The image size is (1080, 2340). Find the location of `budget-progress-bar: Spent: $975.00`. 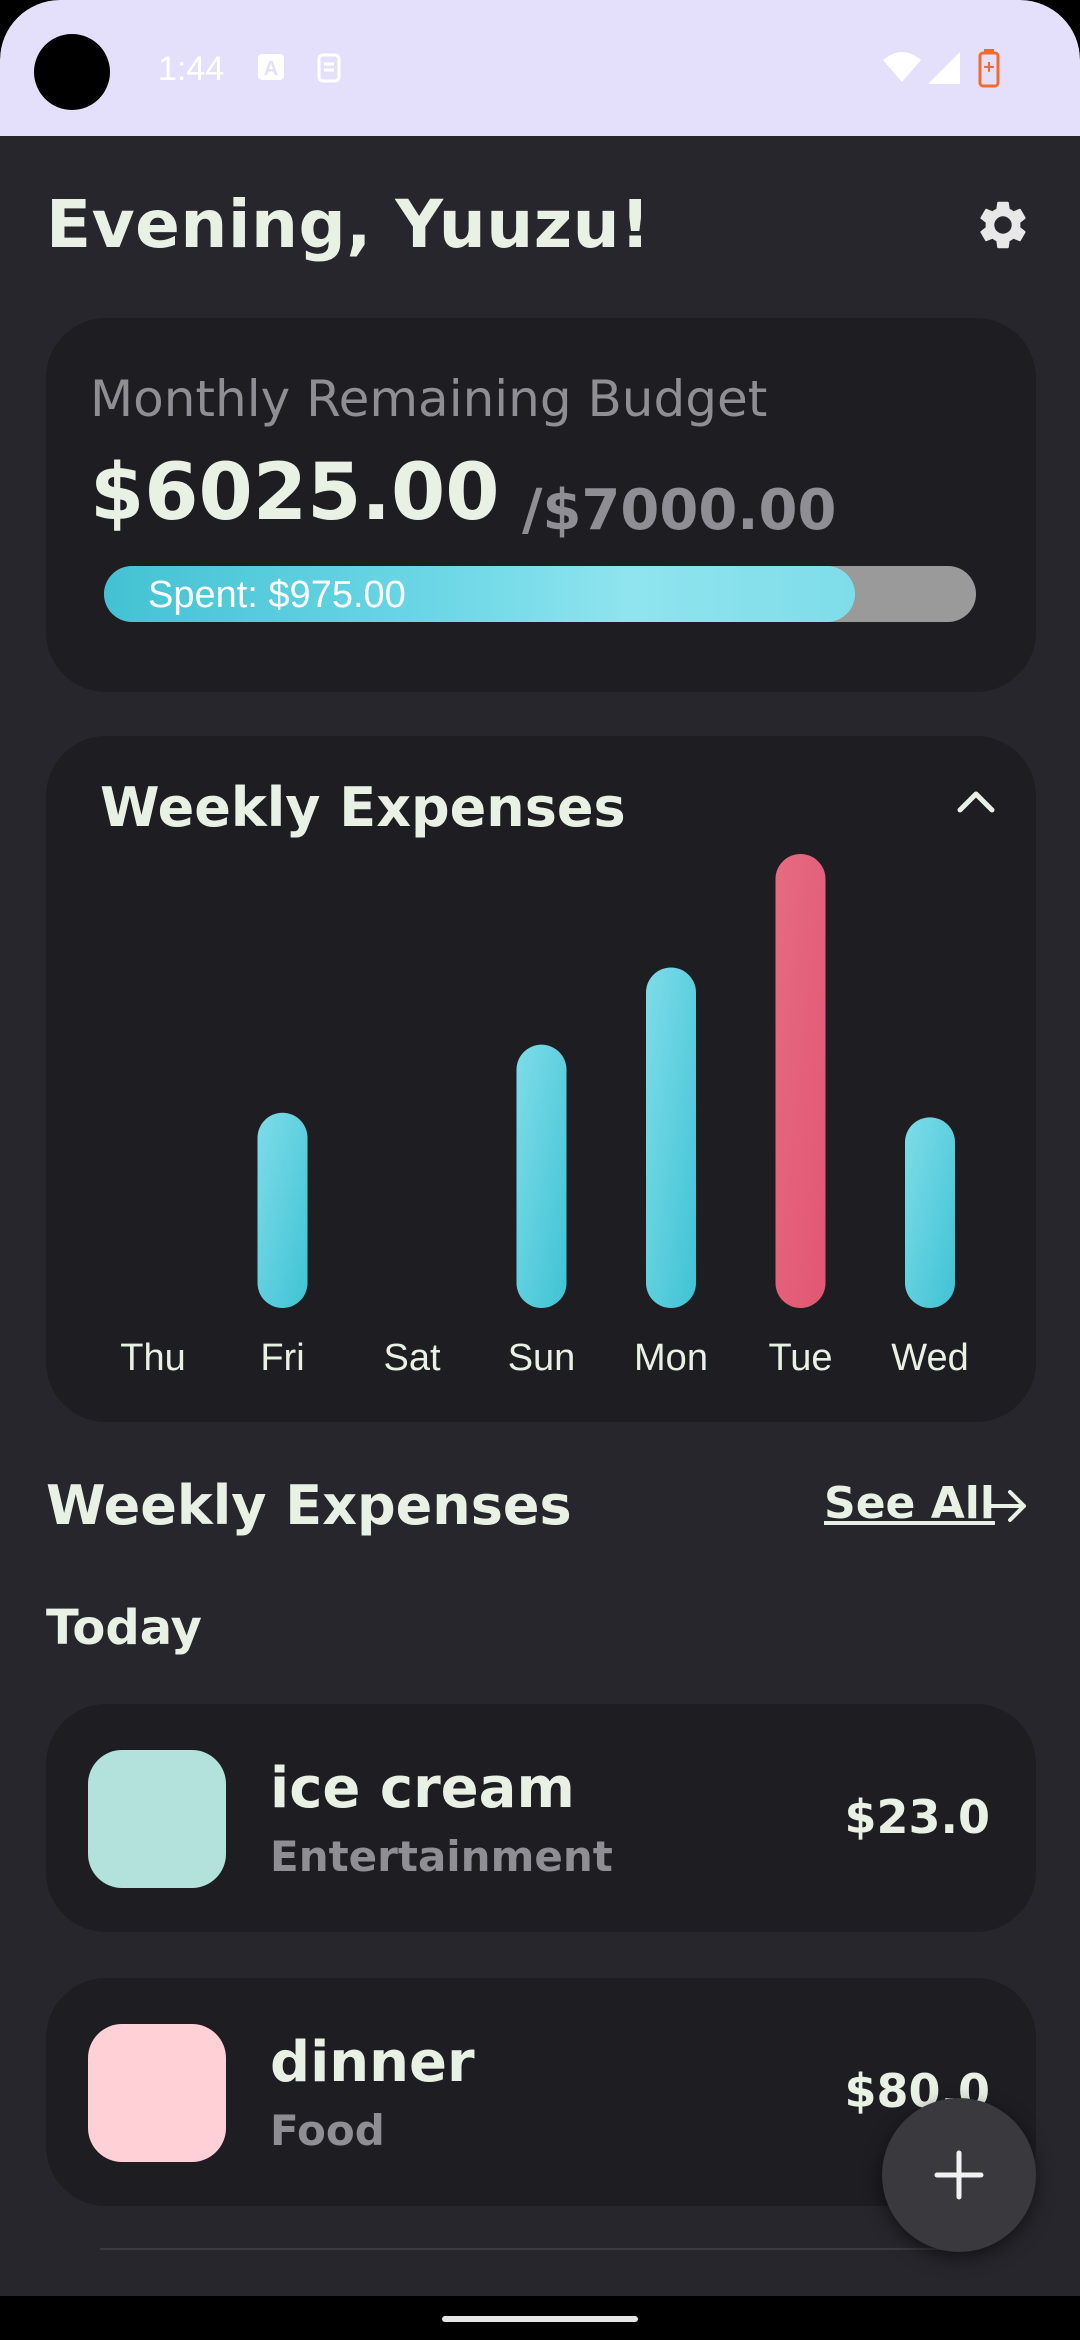

budget-progress-bar: Spent: $975.00 is located at coordinates (540, 594).